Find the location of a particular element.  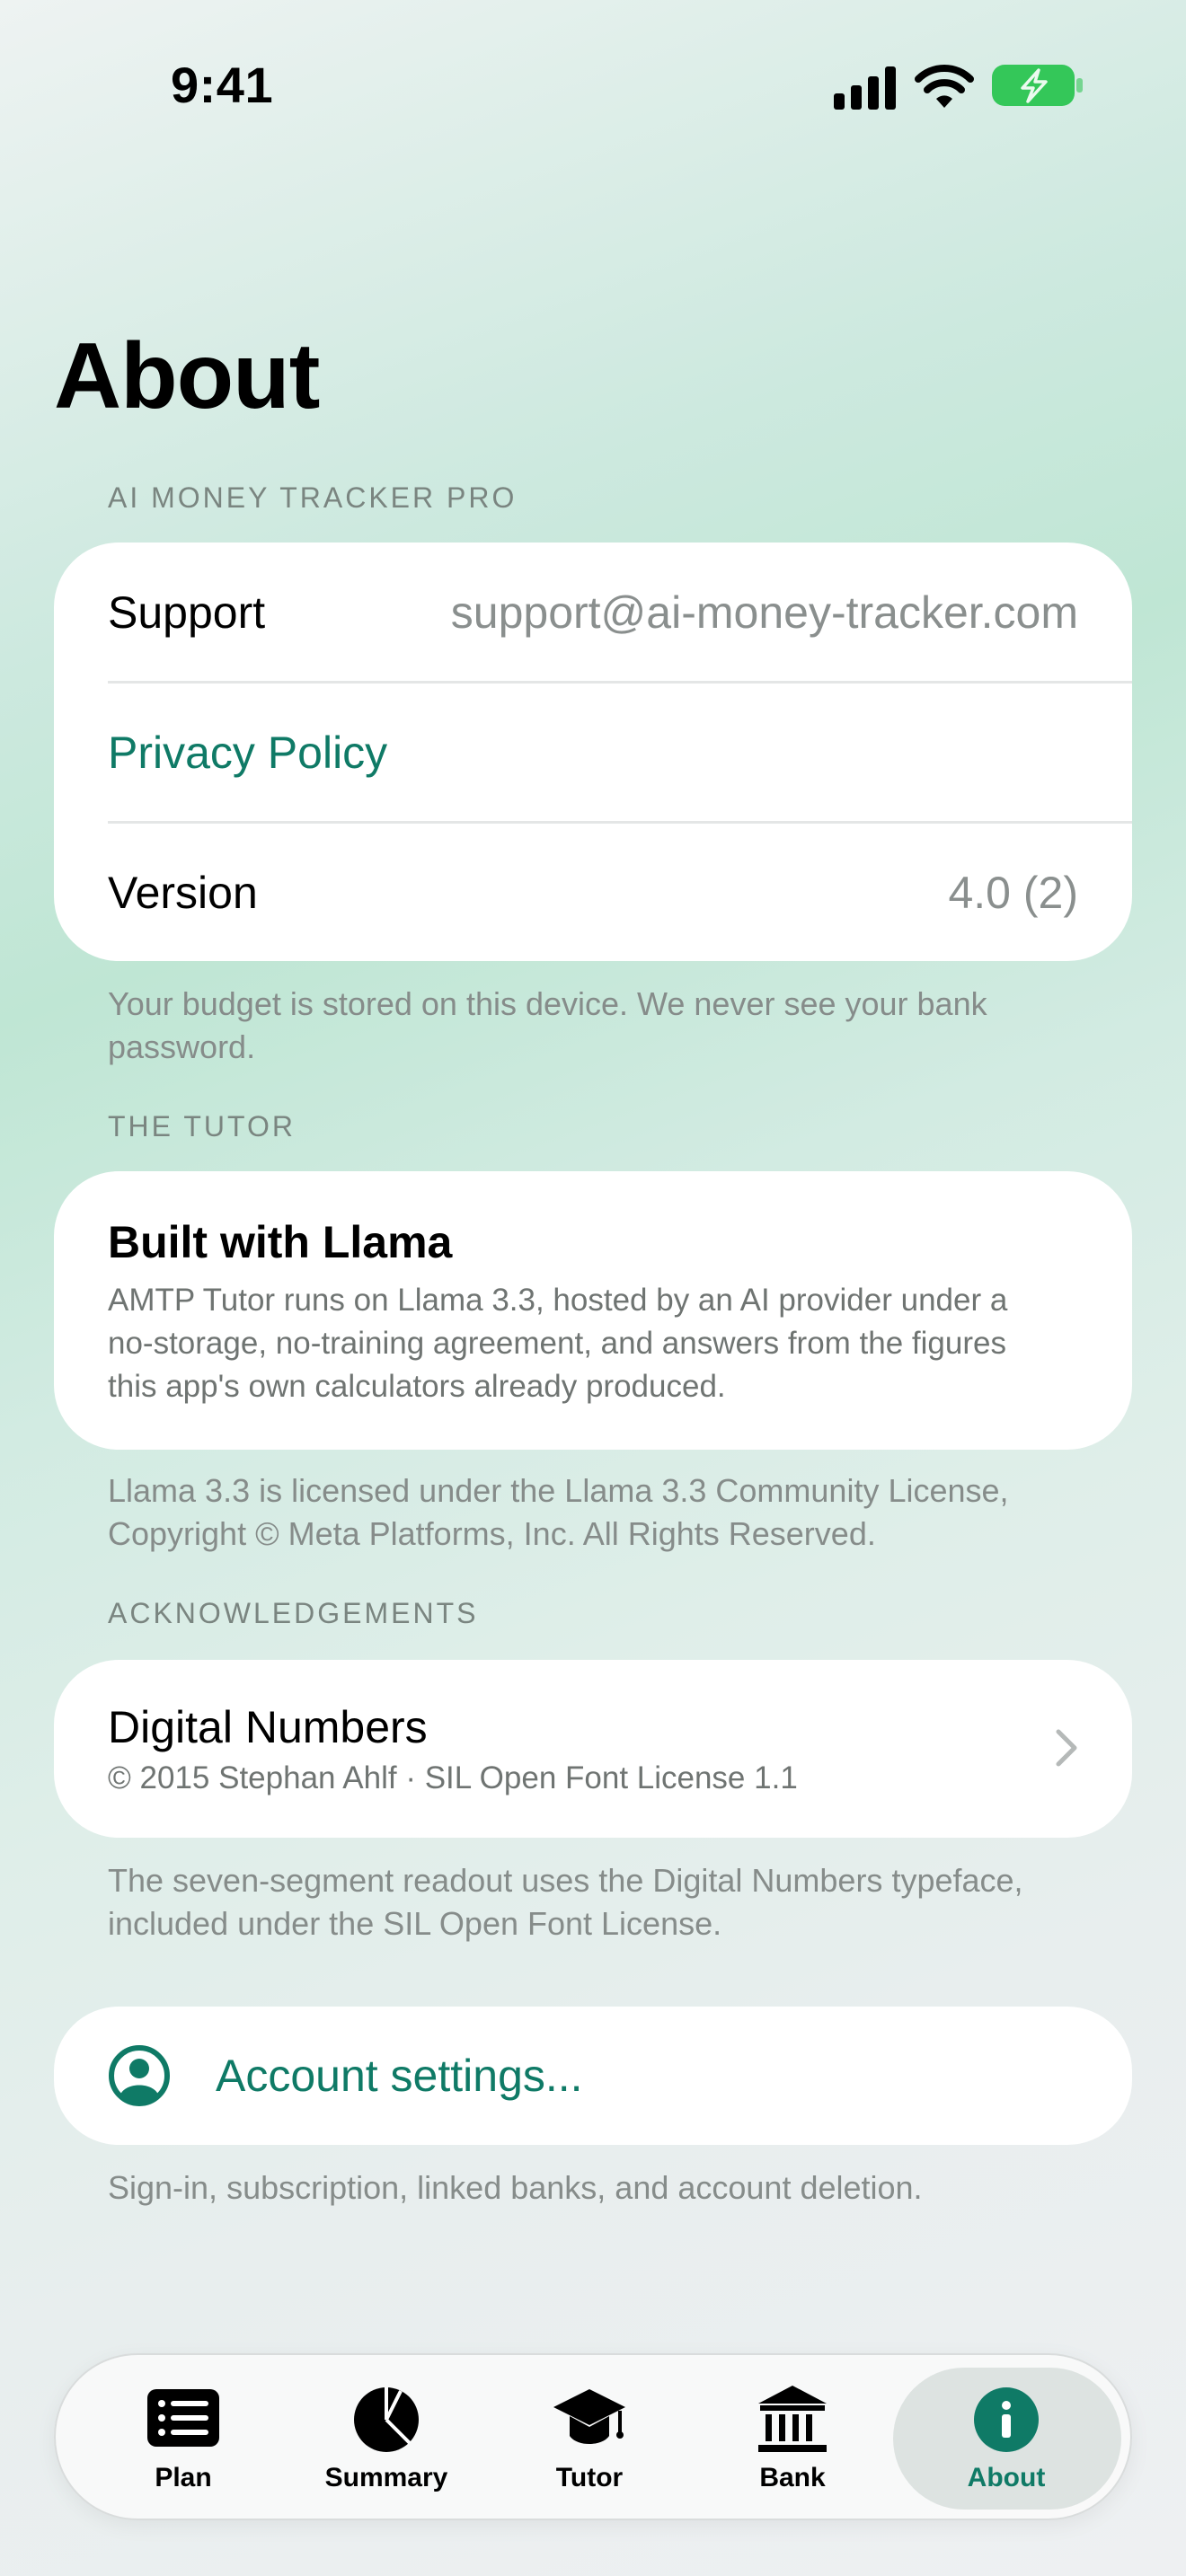

chevron-right-icon is located at coordinates (1066, 1748).